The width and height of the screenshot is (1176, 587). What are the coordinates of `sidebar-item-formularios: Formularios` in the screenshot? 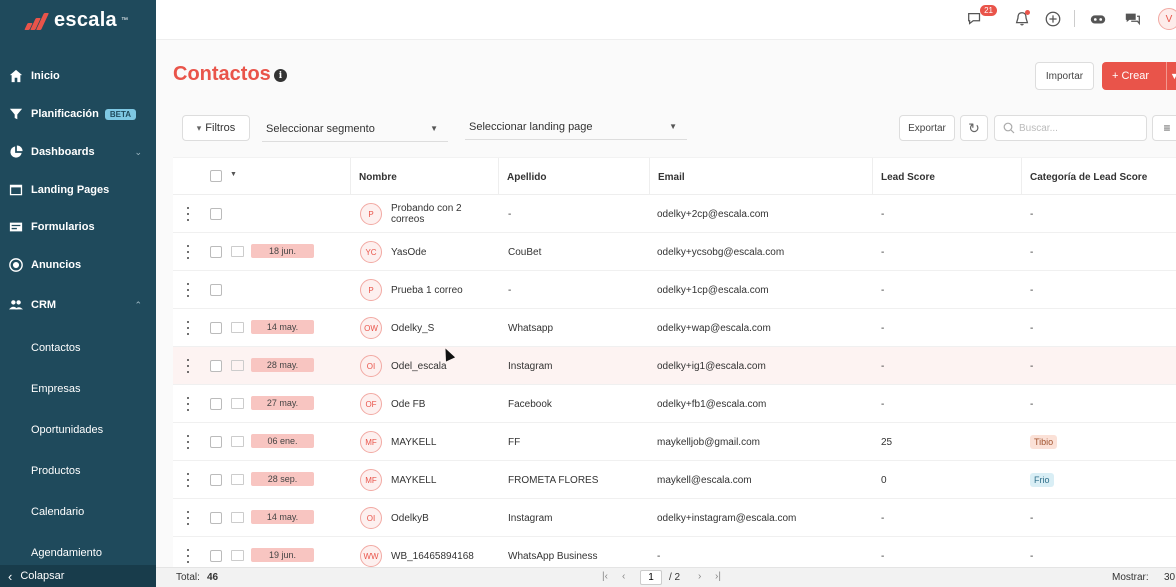 It's located at (78, 227).